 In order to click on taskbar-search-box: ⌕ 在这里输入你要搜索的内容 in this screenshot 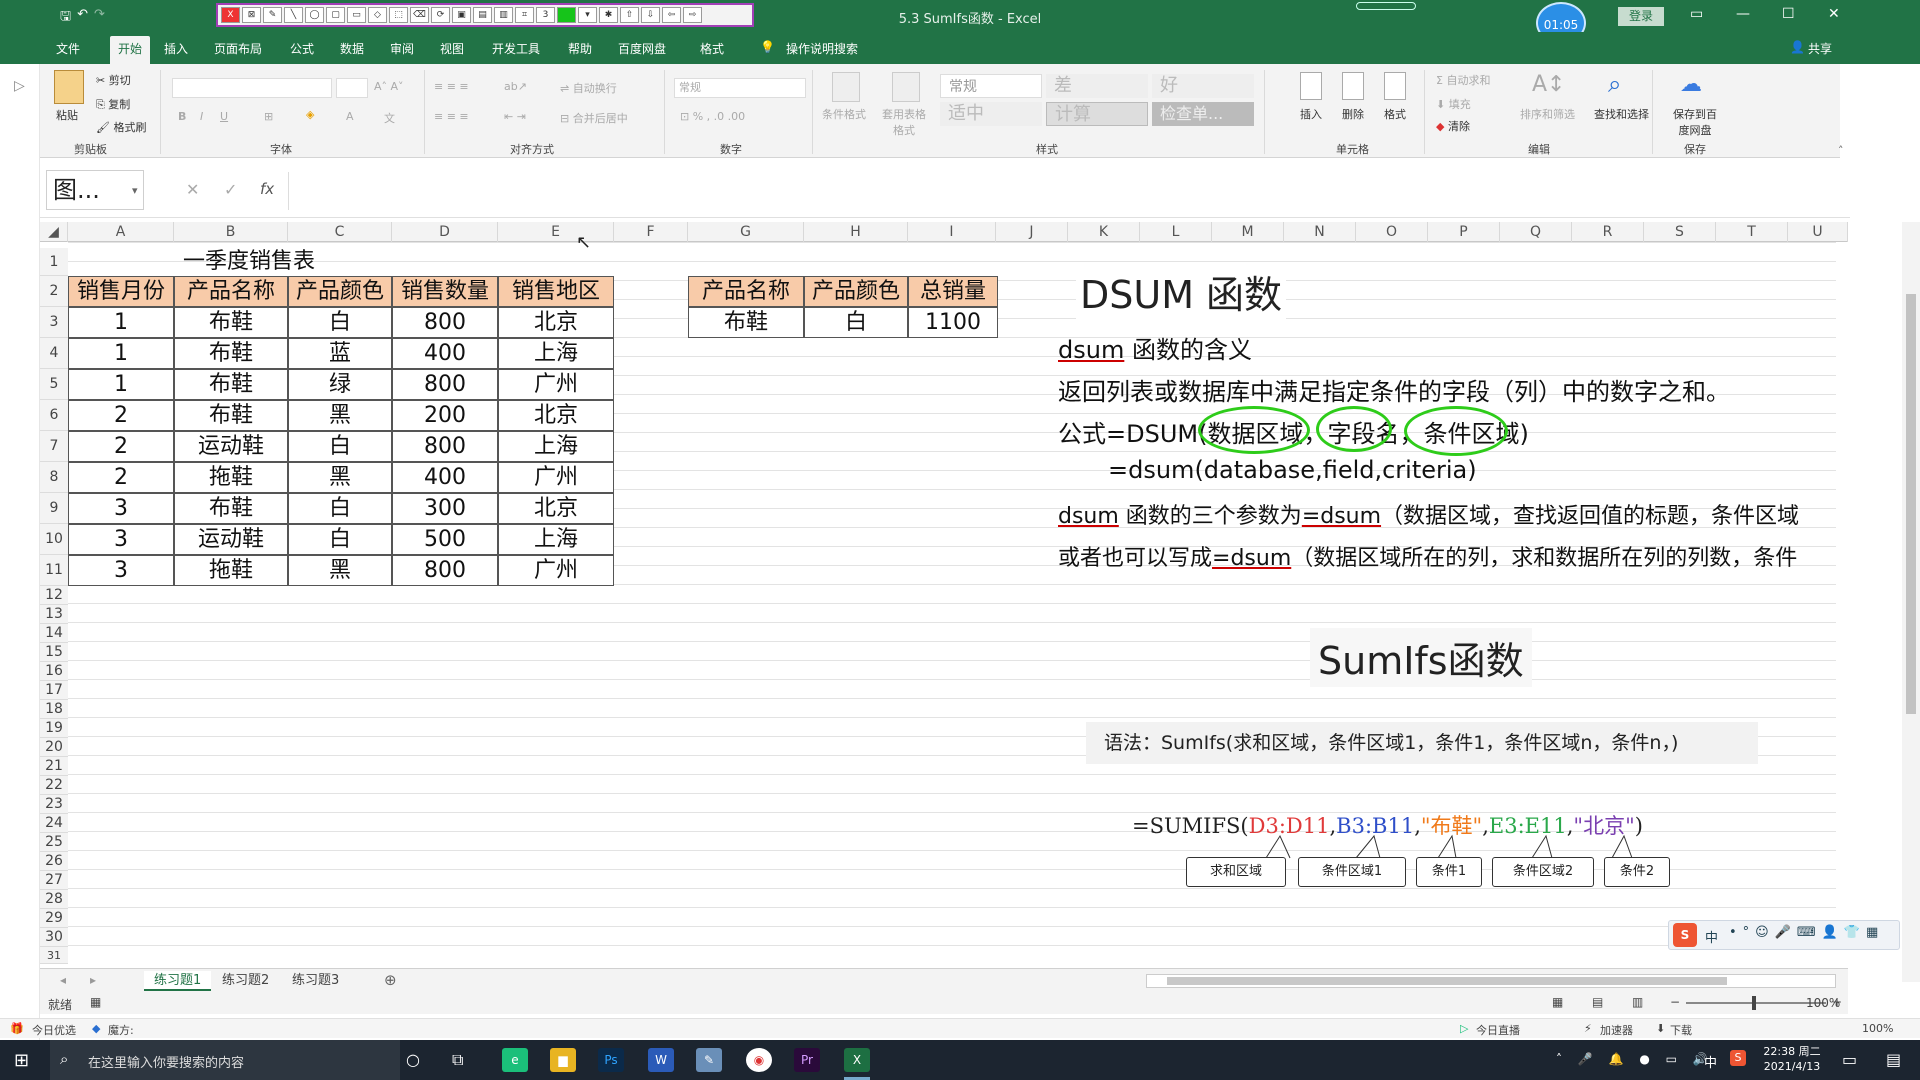, I will do `click(225, 1060)`.